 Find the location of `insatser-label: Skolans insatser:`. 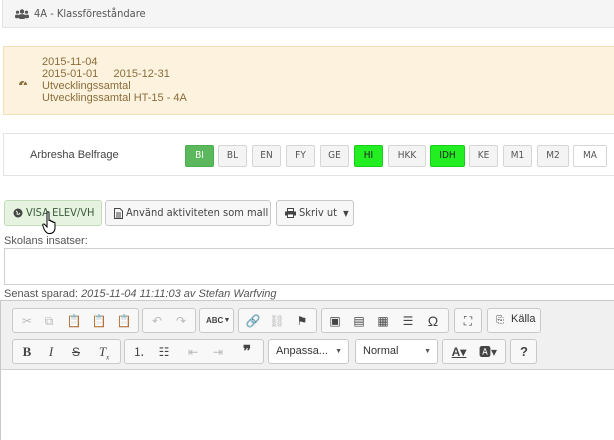

insatser-label: Skolans insatser: is located at coordinates (46, 241).